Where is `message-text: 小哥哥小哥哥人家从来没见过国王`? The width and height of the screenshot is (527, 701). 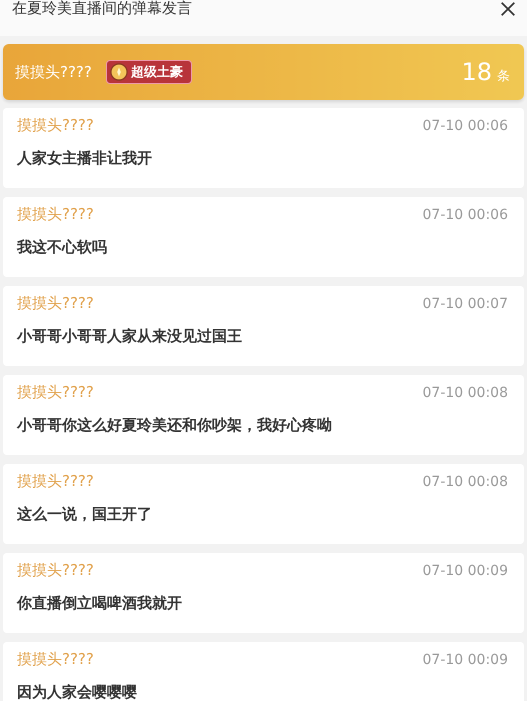 message-text: 小哥哥小哥哥人家从来没见过国王 is located at coordinates (130, 336).